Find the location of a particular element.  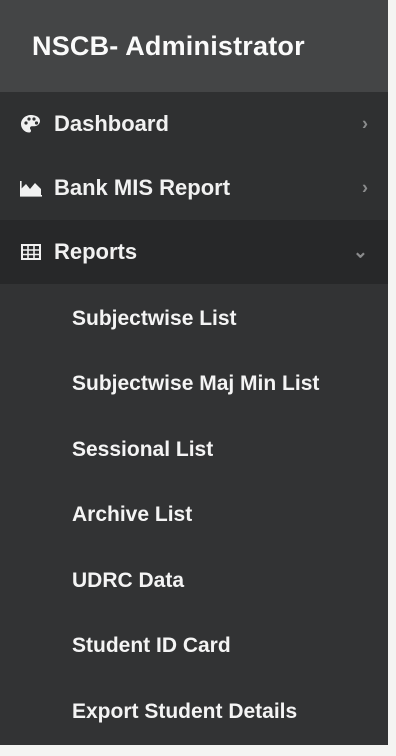

submenu-item-subjectwise-list: Subjectwise List is located at coordinates (194, 319).